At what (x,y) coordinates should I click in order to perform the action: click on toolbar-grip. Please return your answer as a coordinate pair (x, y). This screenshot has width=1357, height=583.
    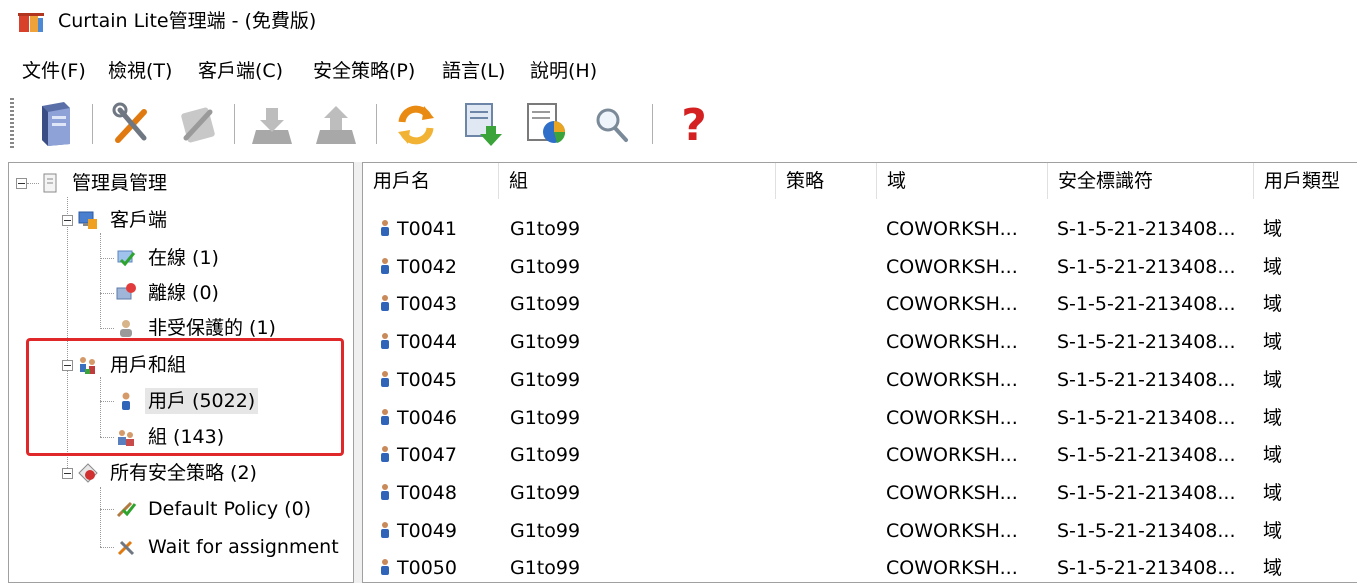
    Looking at the image, I should click on (12, 124).